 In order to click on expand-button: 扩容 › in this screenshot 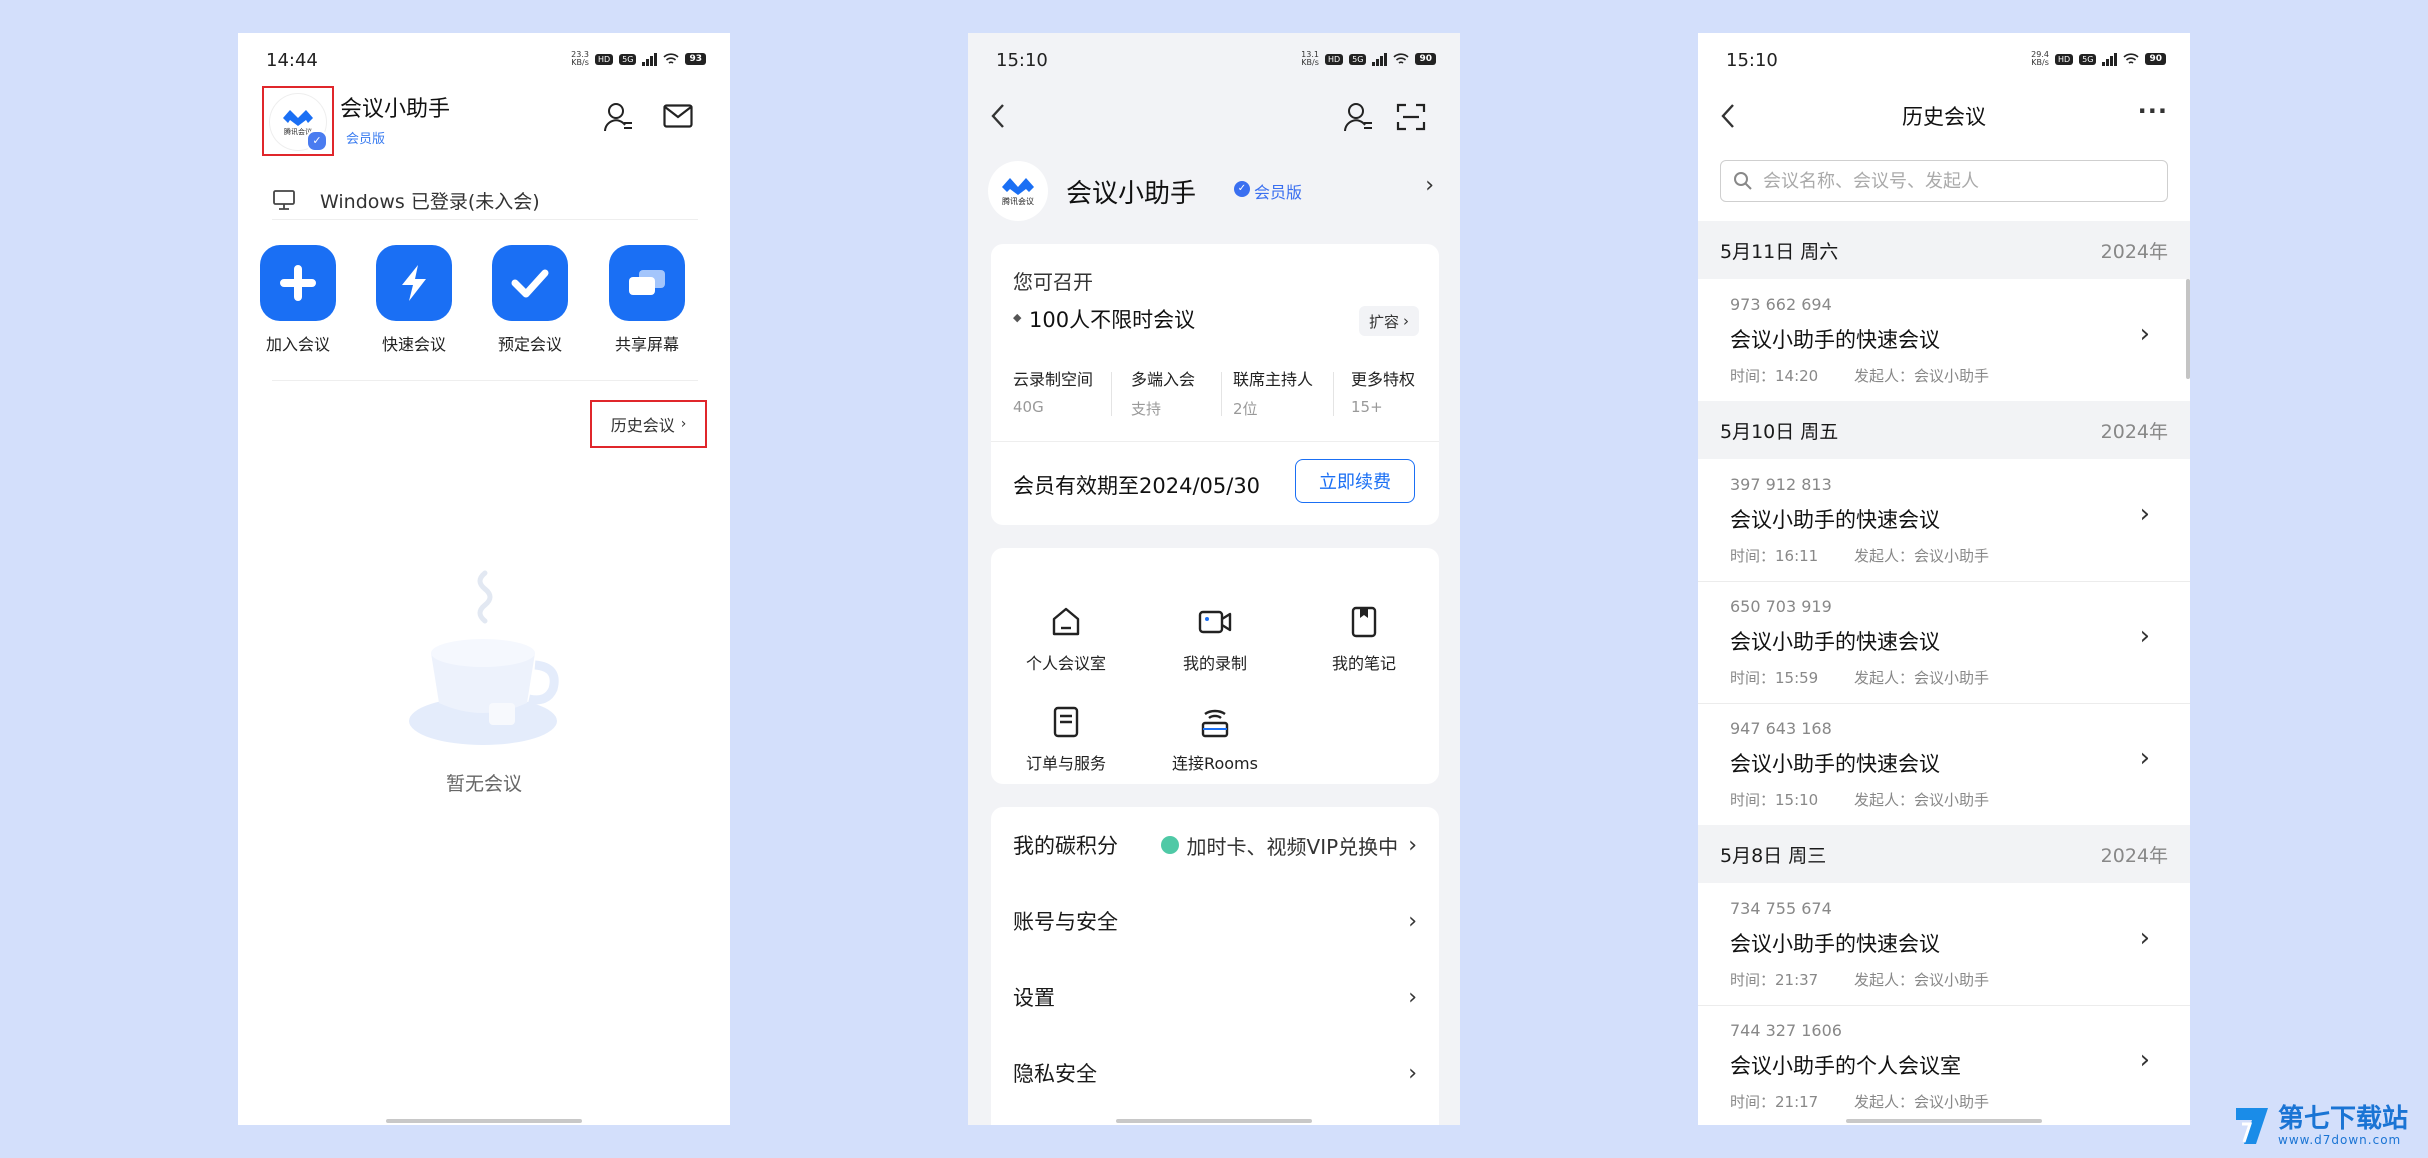, I will do `click(1389, 321)`.